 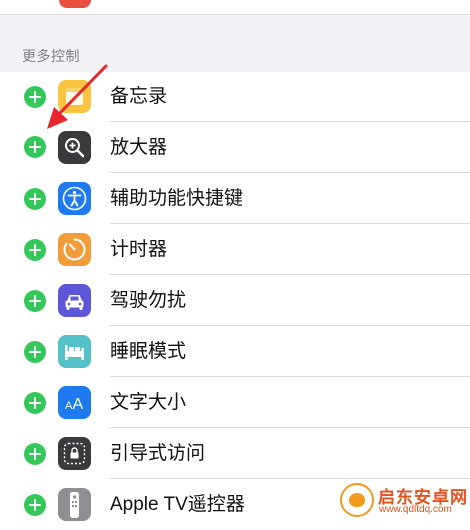 I want to click on section-header-more-controls: 更多控制, so click(x=51, y=56).